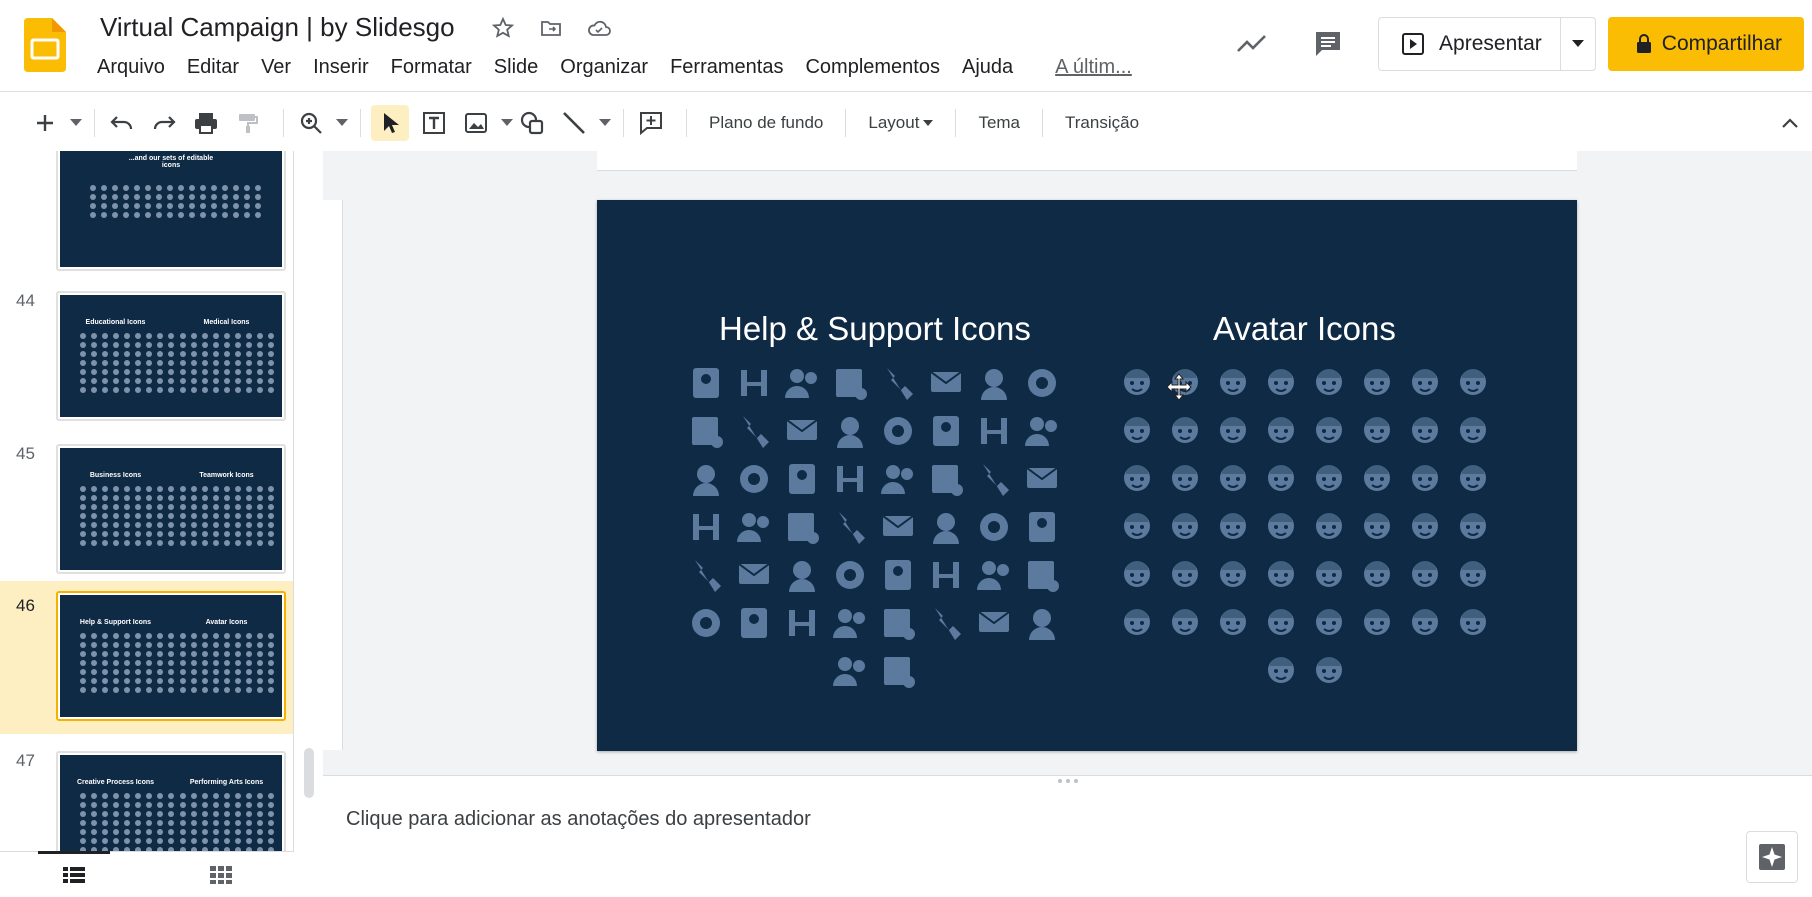 This screenshot has width=1812, height=897. Describe the element at coordinates (220, 874) in the screenshot. I see `grid-view-button` at that location.